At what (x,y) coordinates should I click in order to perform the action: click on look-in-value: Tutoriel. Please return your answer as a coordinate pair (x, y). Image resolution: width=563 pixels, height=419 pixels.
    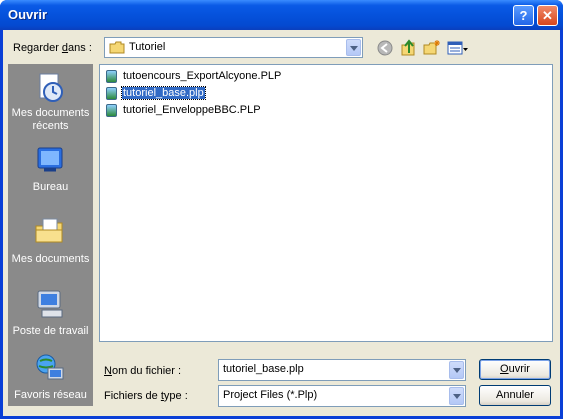
    Looking at the image, I should click on (147, 47).